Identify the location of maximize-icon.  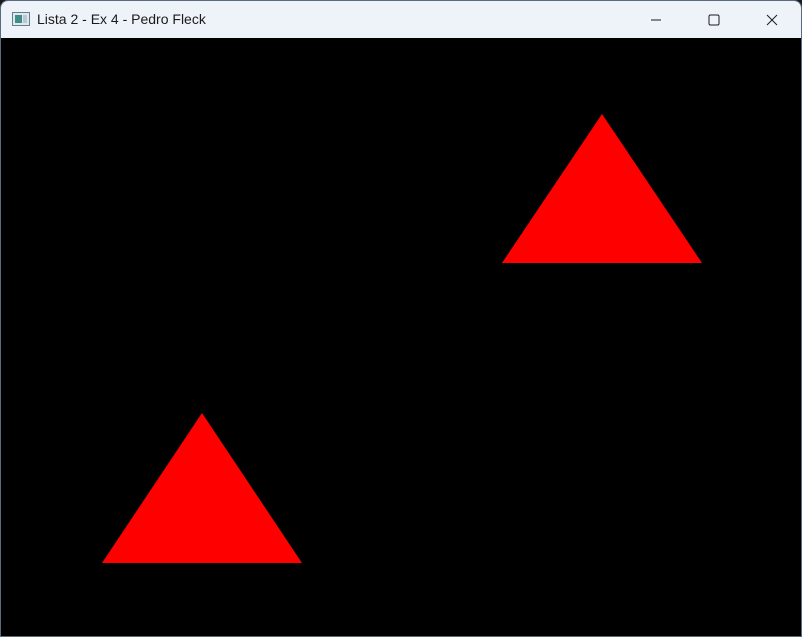
(714, 19).